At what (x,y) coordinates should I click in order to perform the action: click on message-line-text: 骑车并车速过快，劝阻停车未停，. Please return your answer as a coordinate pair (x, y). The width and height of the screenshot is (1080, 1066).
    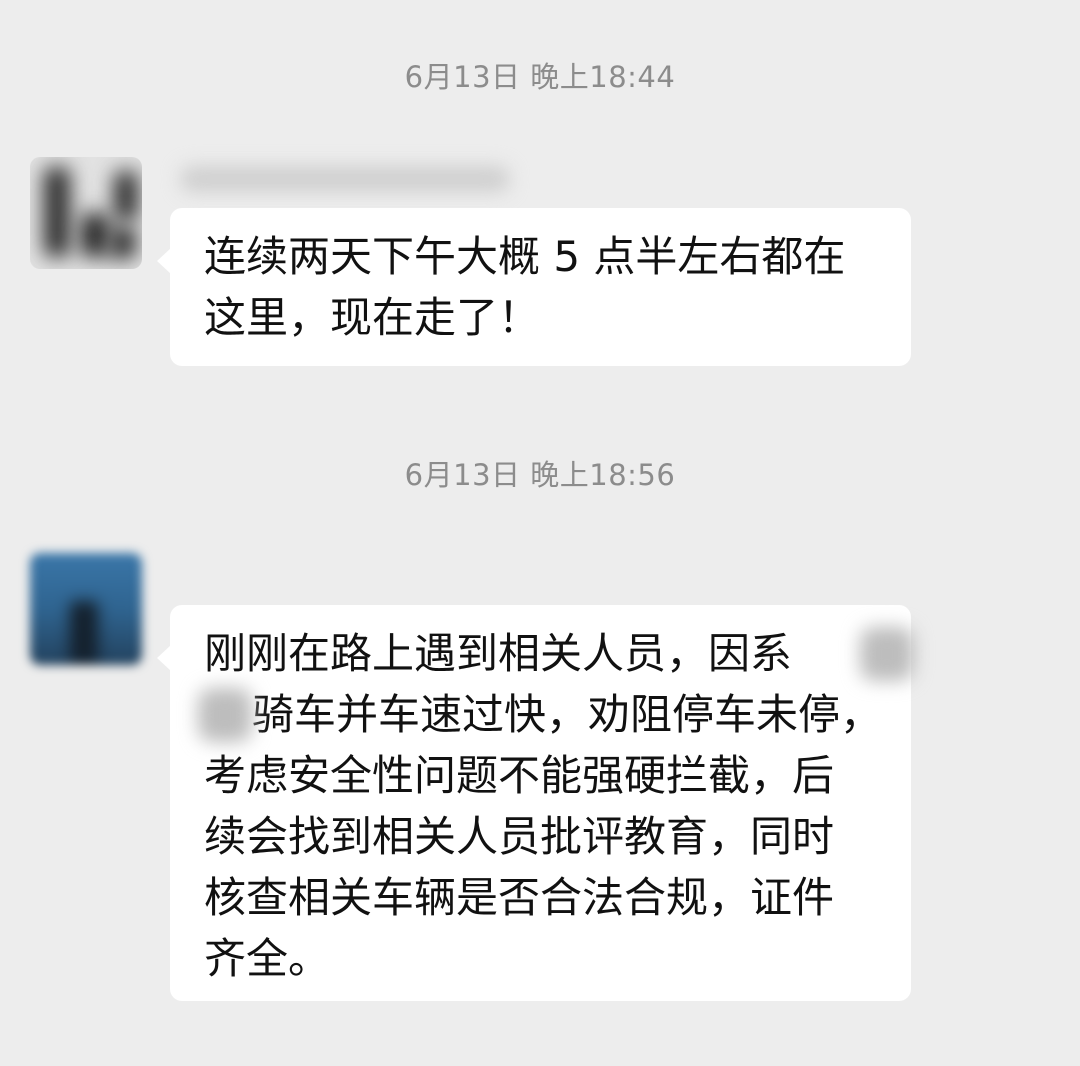
    Looking at the image, I should click on (567, 714).